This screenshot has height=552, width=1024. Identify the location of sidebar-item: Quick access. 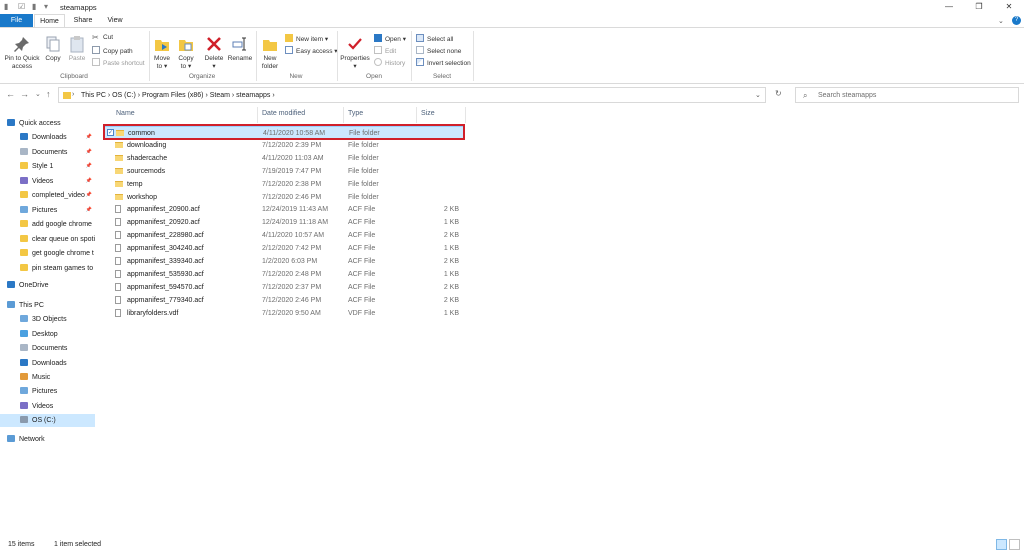
(47, 123).